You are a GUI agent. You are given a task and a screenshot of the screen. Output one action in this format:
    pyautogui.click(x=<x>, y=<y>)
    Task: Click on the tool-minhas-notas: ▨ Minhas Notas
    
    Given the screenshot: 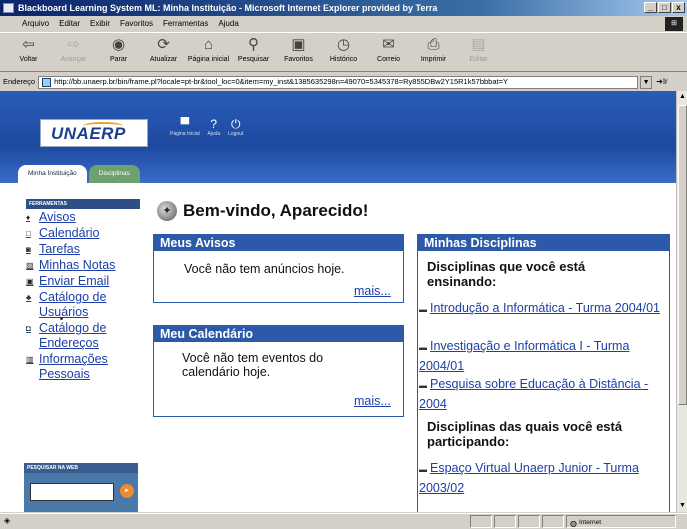 What is the action you would take?
    pyautogui.click(x=83, y=265)
    